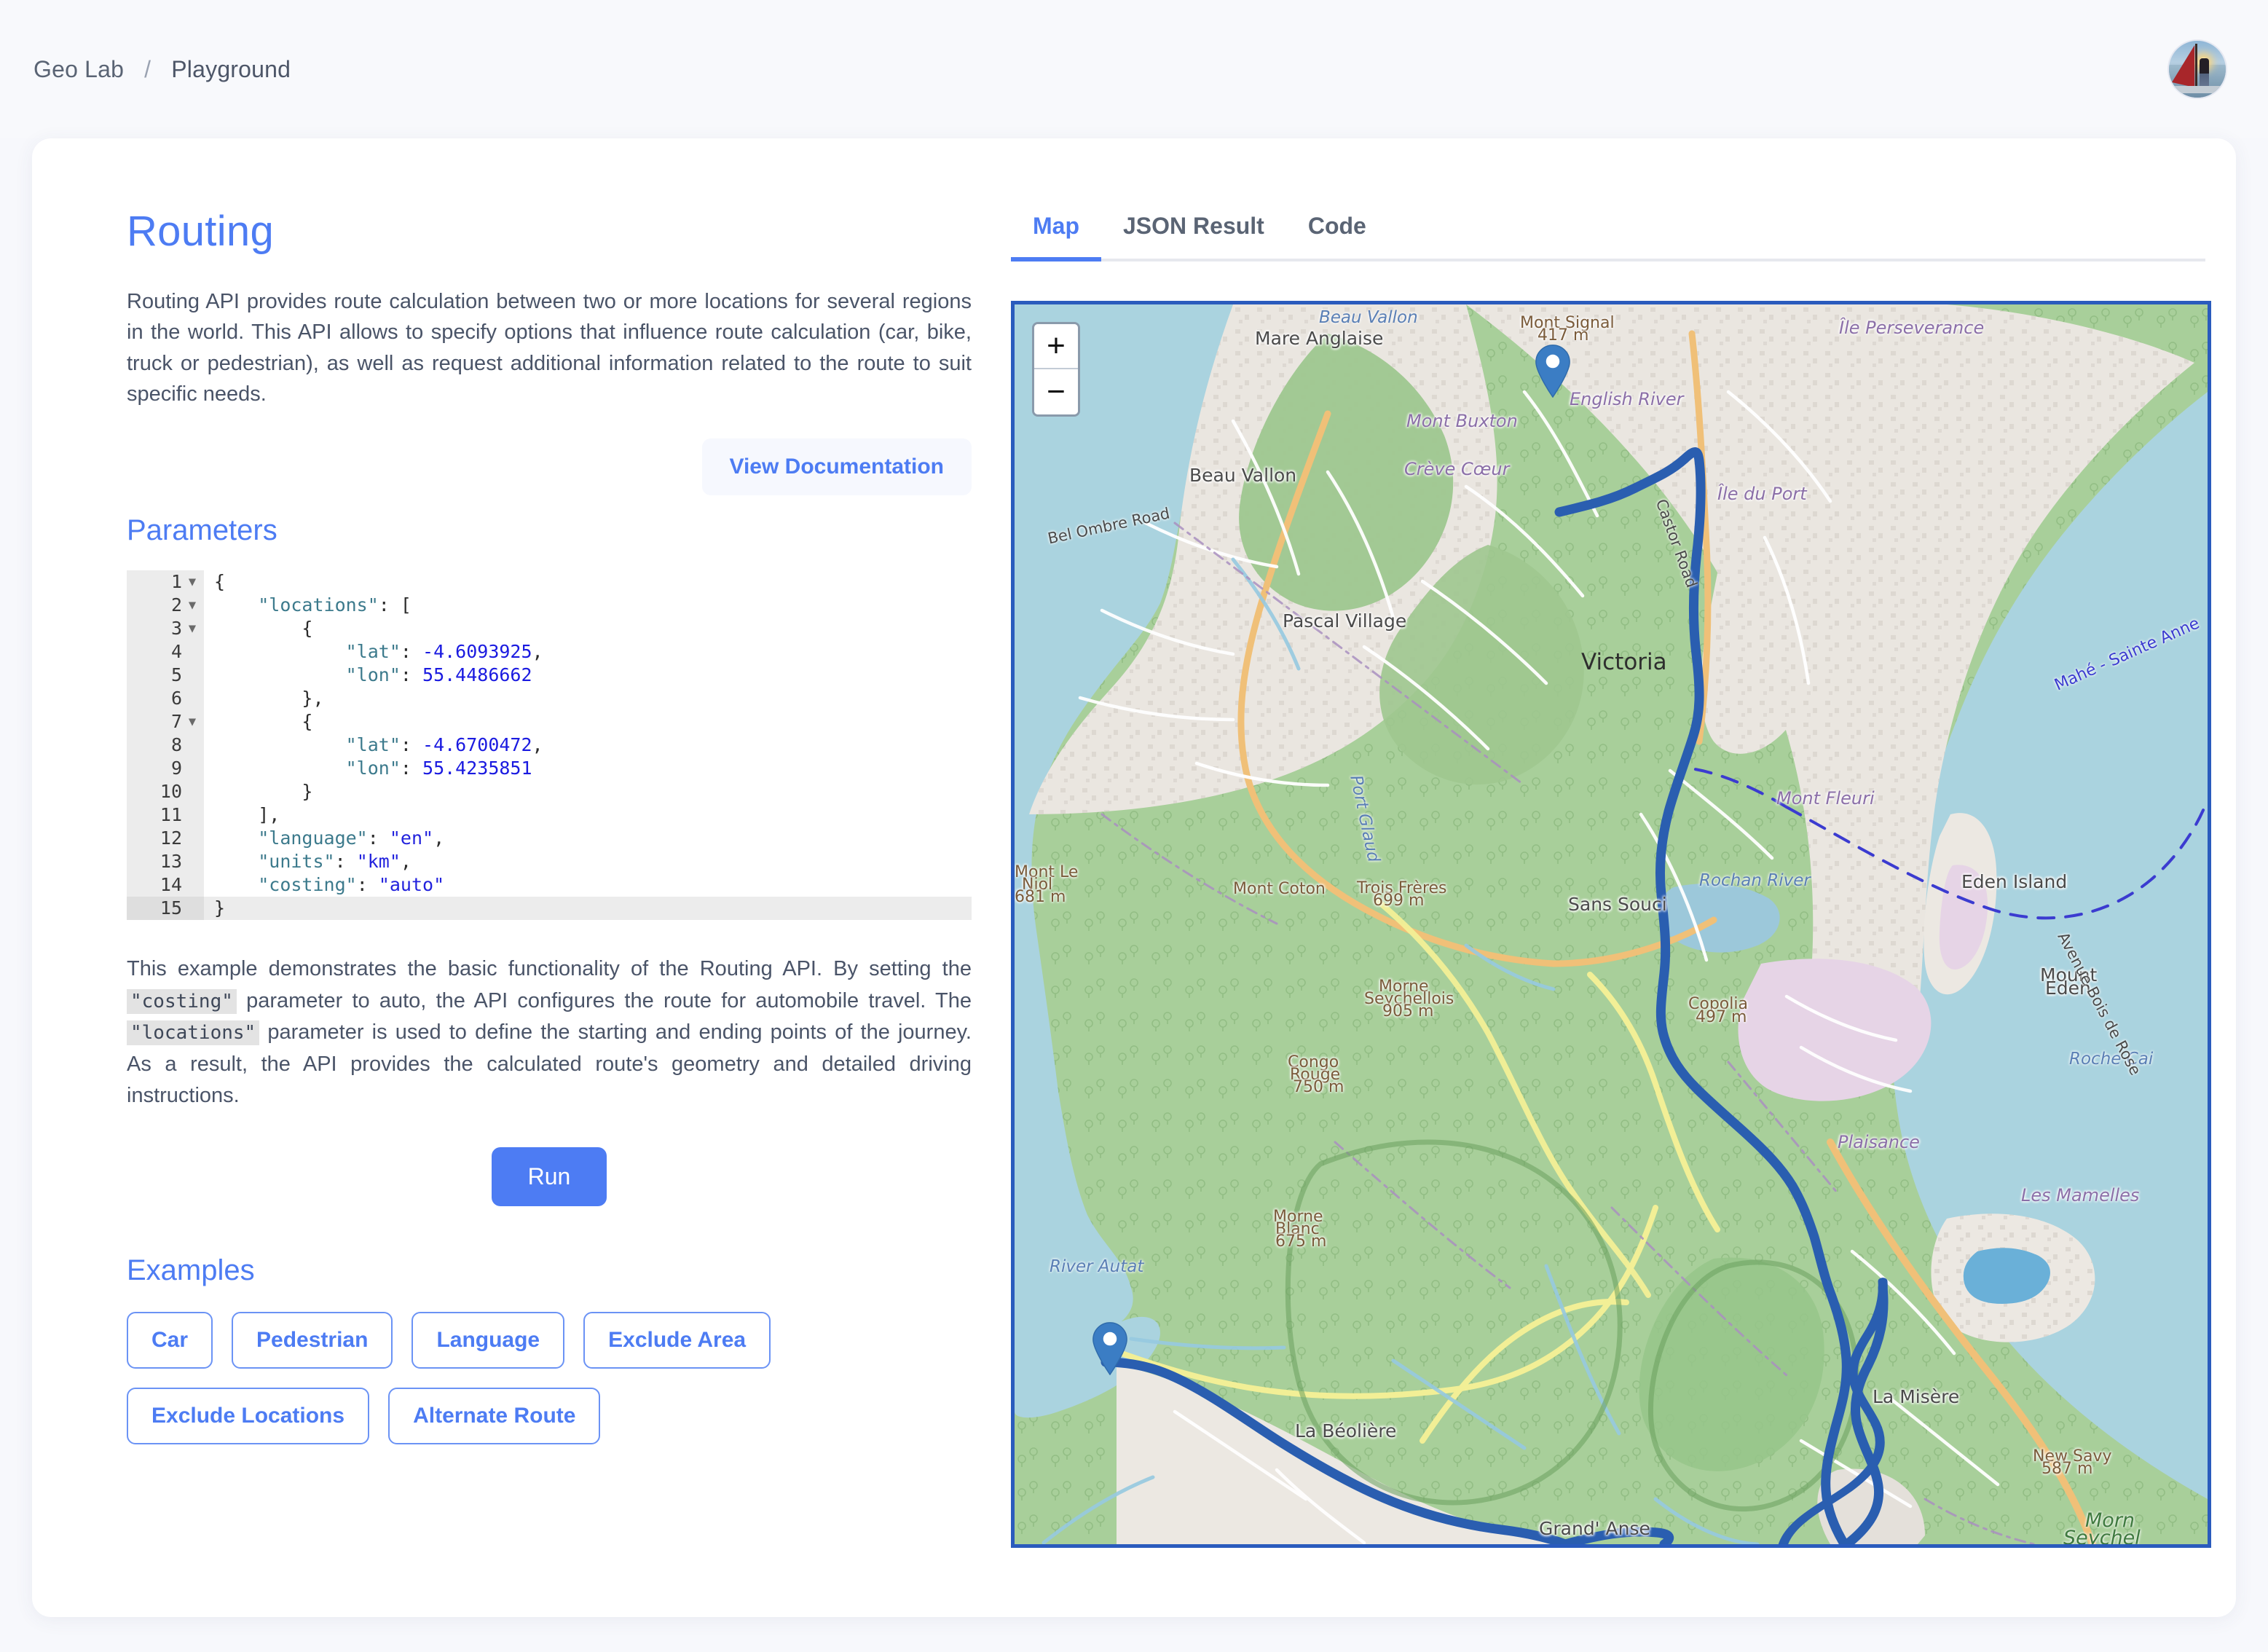 This screenshot has height=1652, width=2268. What do you see at coordinates (677, 1340) in the screenshot?
I see `example-button-exclude-area: Exclude Area` at bounding box center [677, 1340].